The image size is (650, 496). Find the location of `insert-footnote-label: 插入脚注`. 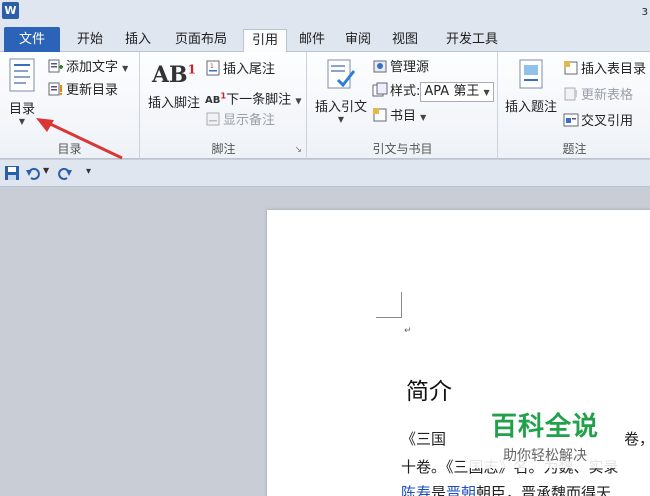

insert-footnote-label: 插入脚注 is located at coordinates (173, 103).